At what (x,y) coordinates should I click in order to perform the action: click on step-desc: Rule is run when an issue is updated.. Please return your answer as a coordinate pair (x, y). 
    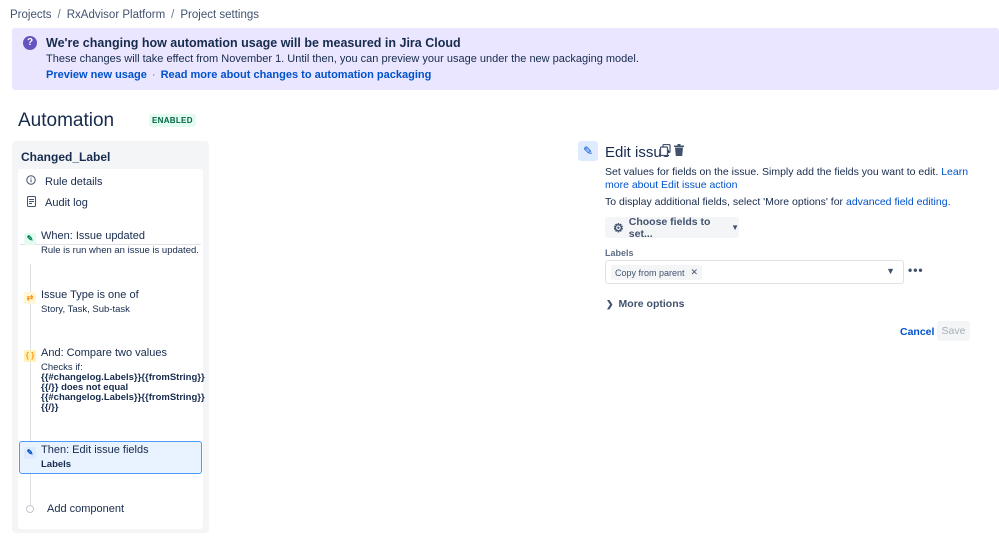
    Looking at the image, I should click on (120, 250).